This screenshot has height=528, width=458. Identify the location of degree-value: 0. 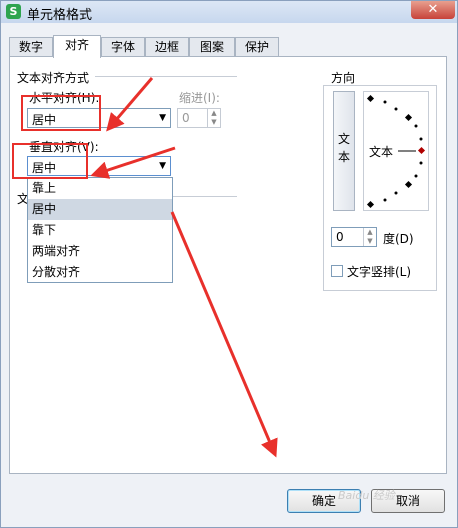
(340, 237).